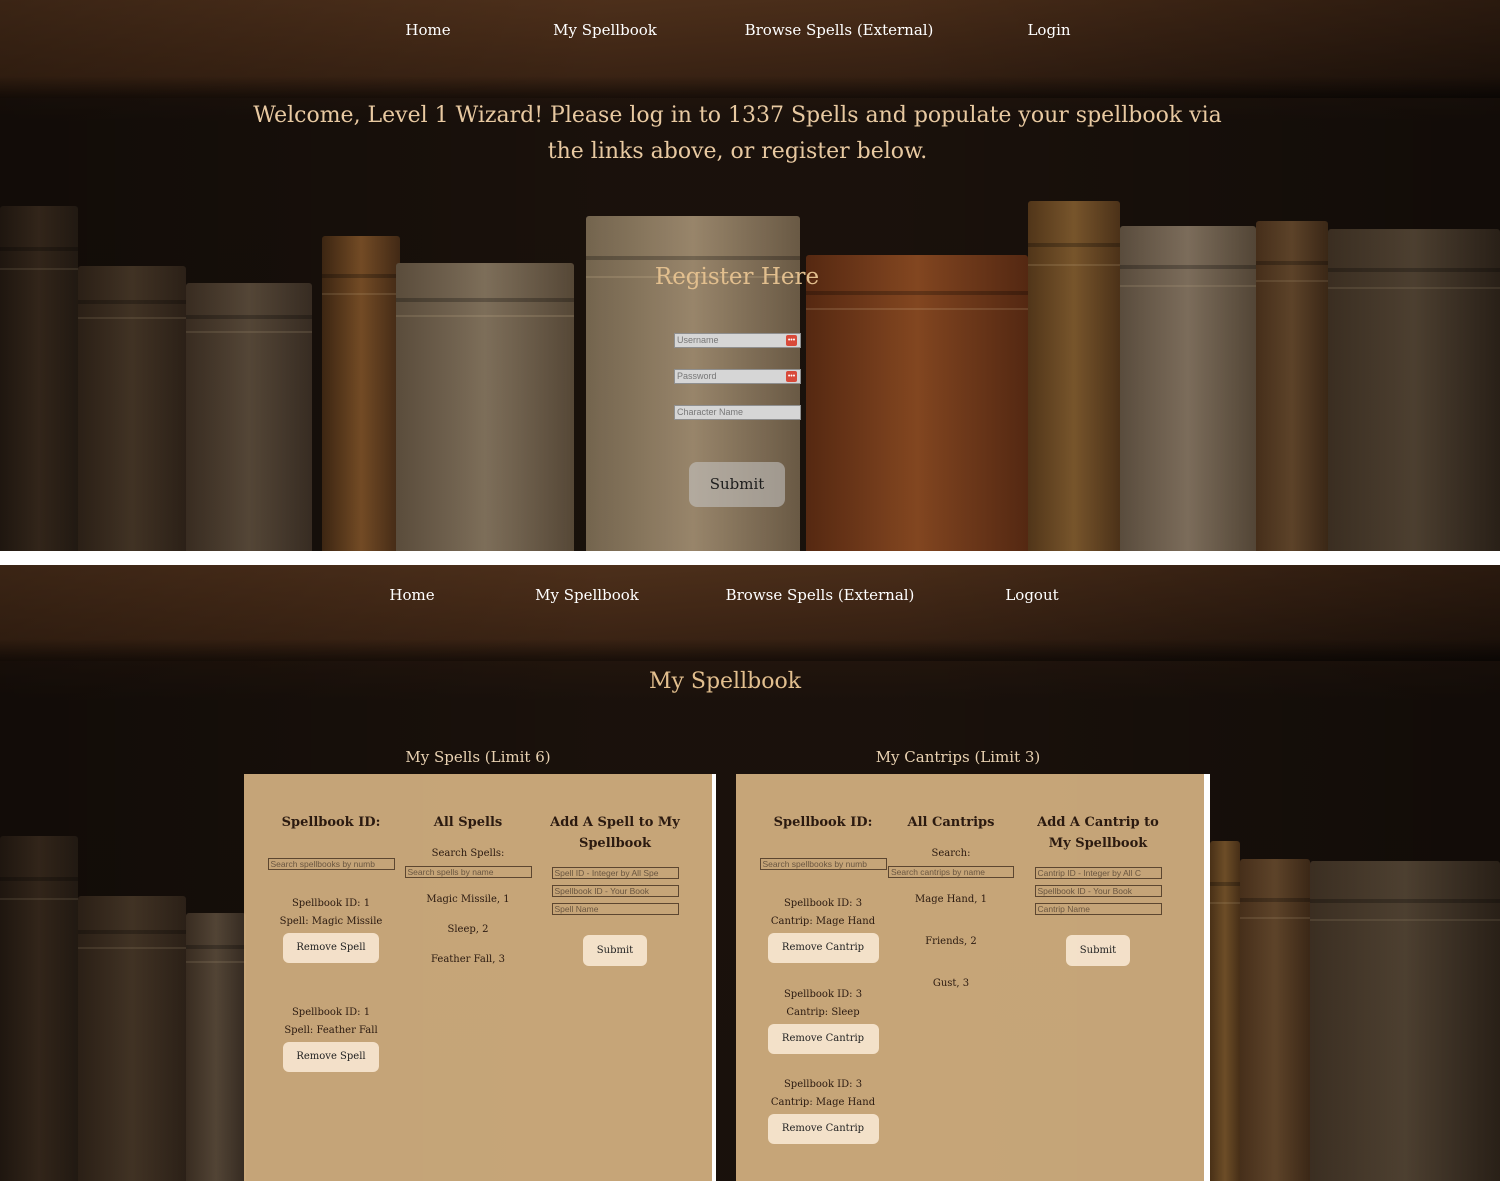 This screenshot has height=1181, width=1500. Describe the element at coordinates (951, 822) in the screenshot. I see `all-cantrips-heading: All Cantrips` at that location.